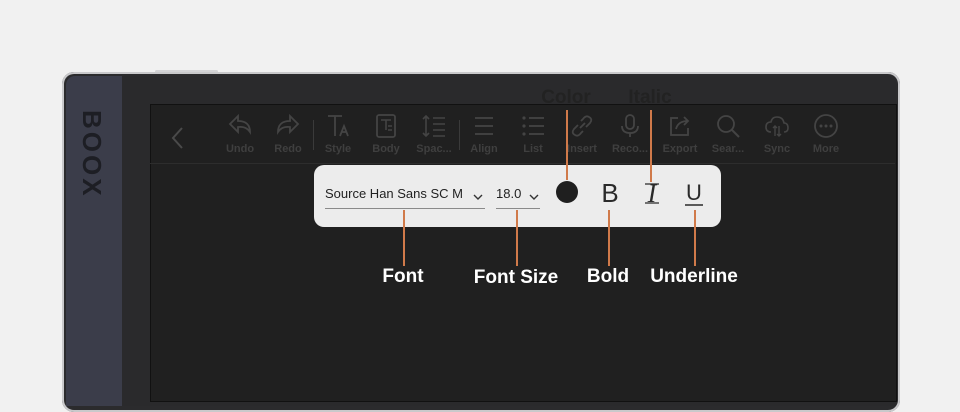 The image size is (960, 412). I want to click on color-callout: Color, so click(566, 97).